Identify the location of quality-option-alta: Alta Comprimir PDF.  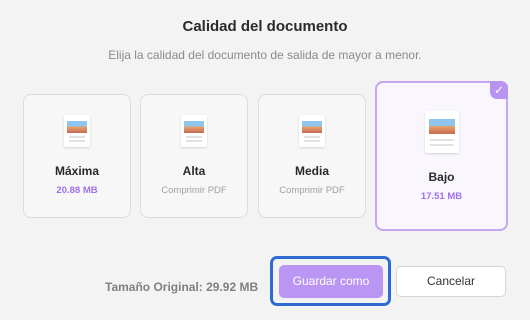
(194, 156).